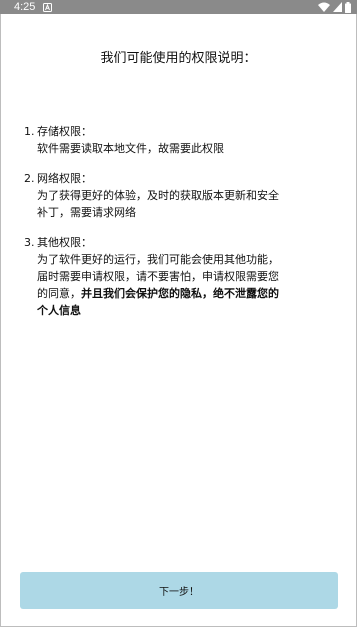 The width and height of the screenshot is (357, 627). I want to click on item-body-text: 的同意，, so click(59, 293).